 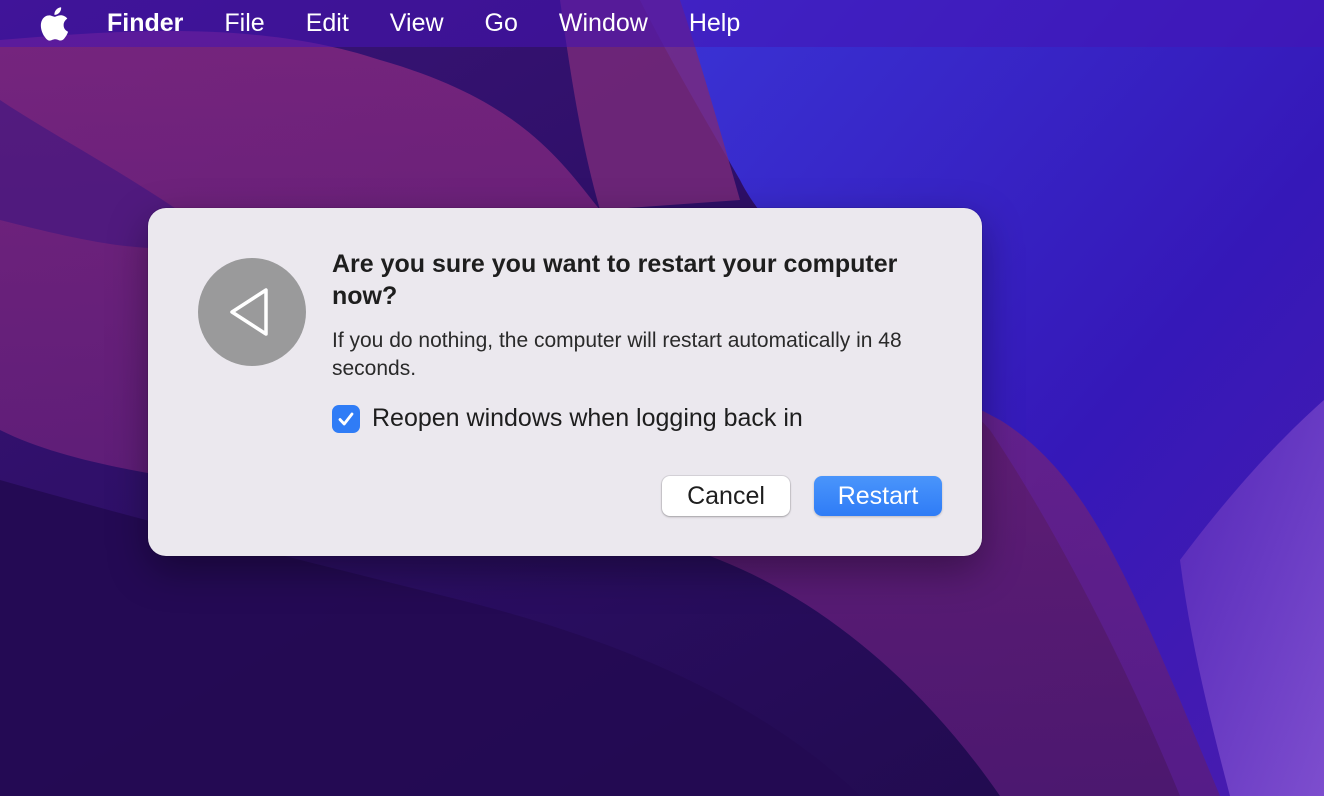 What do you see at coordinates (417, 23) in the screenshot?
I see `menu-view: View` at bounding box center [417, 23].